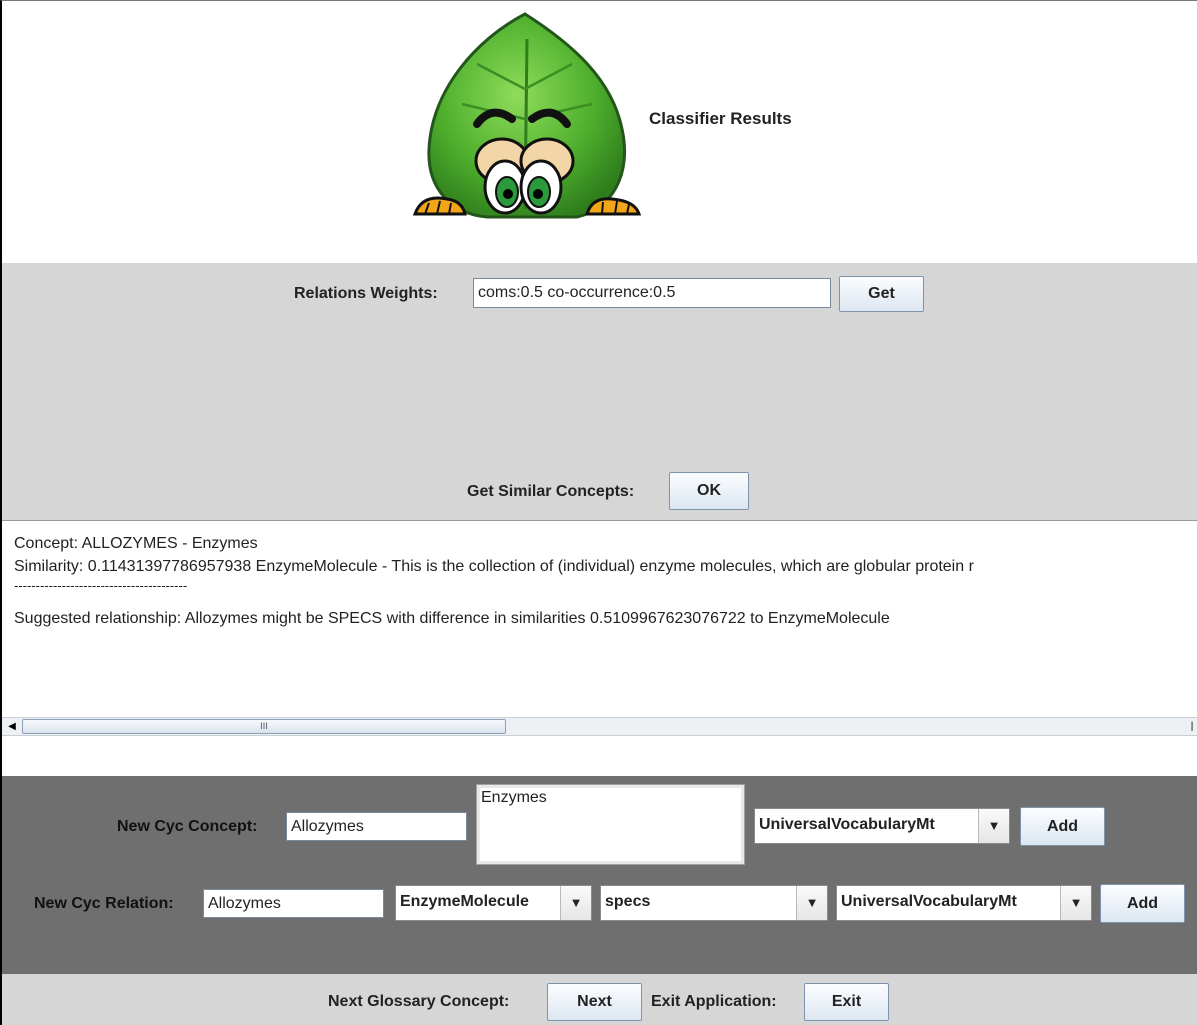 Image resolution: width=1197 pixels, height=1025 pixels. I want to click on result-concept-line: Concept: ALLOZYMES - Enzymes, so click(136, 543).